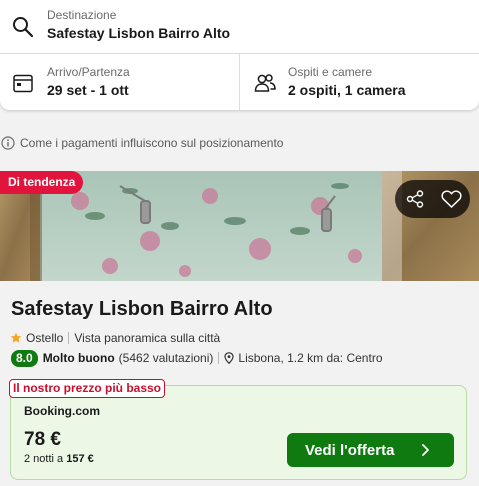  What do you see at coordinates (42, 182) in the screenshot?
I see `trending-badge: Di tendenza` at bounding box center [42, 182].